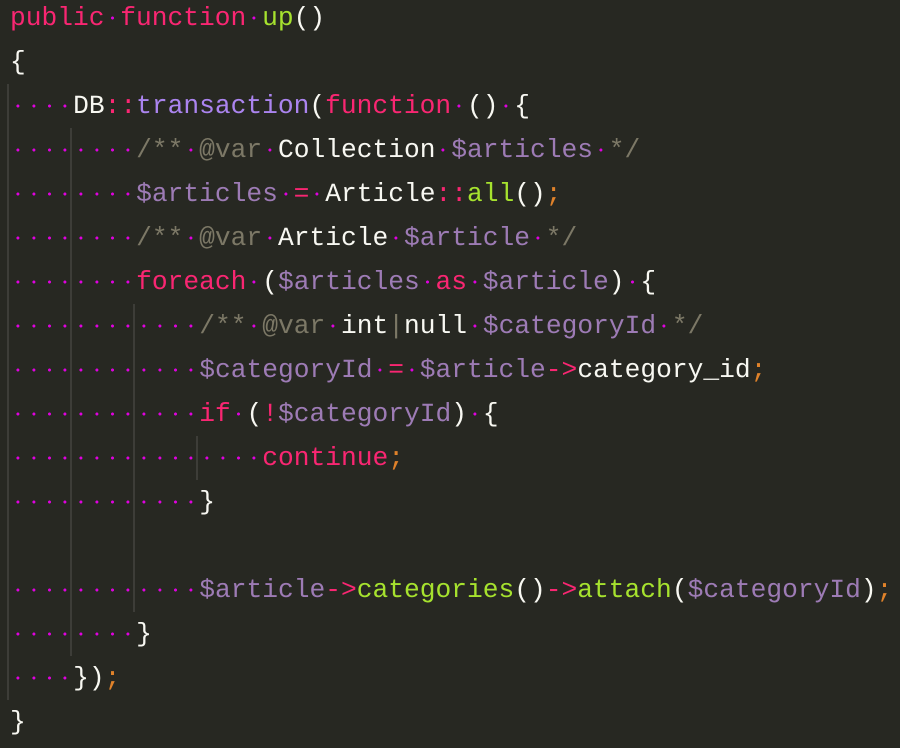 This screenshot has width=900, height=748. I want to click on code-line: /** @var Collection $articles */, so click(455, 150).